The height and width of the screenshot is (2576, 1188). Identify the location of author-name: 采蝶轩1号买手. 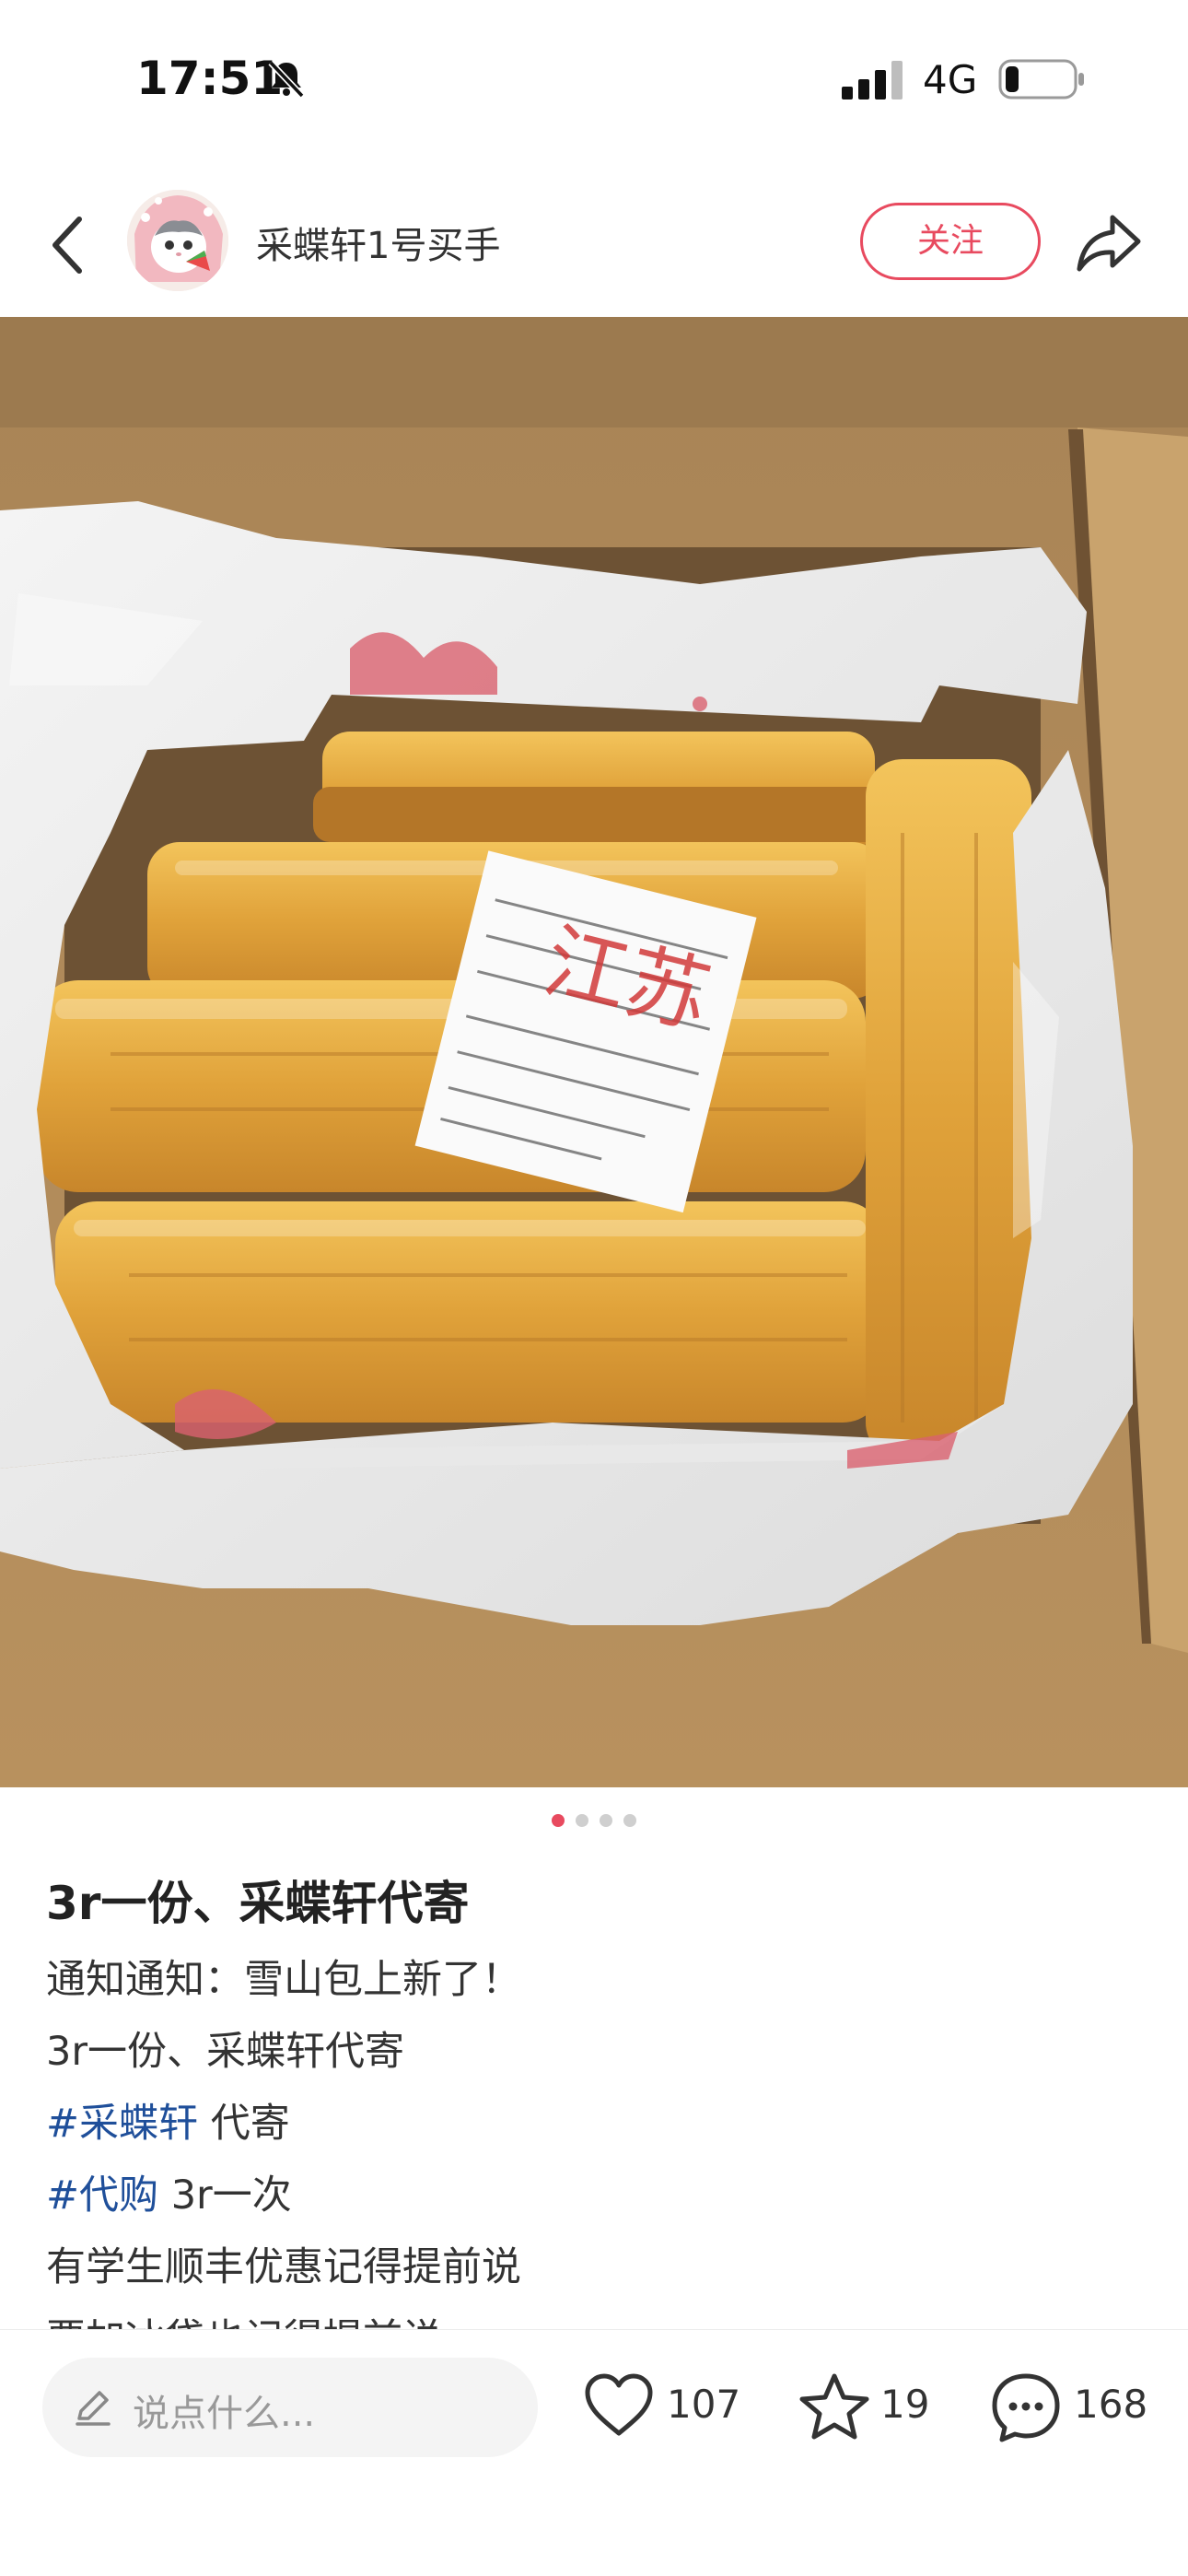
(378, 243).